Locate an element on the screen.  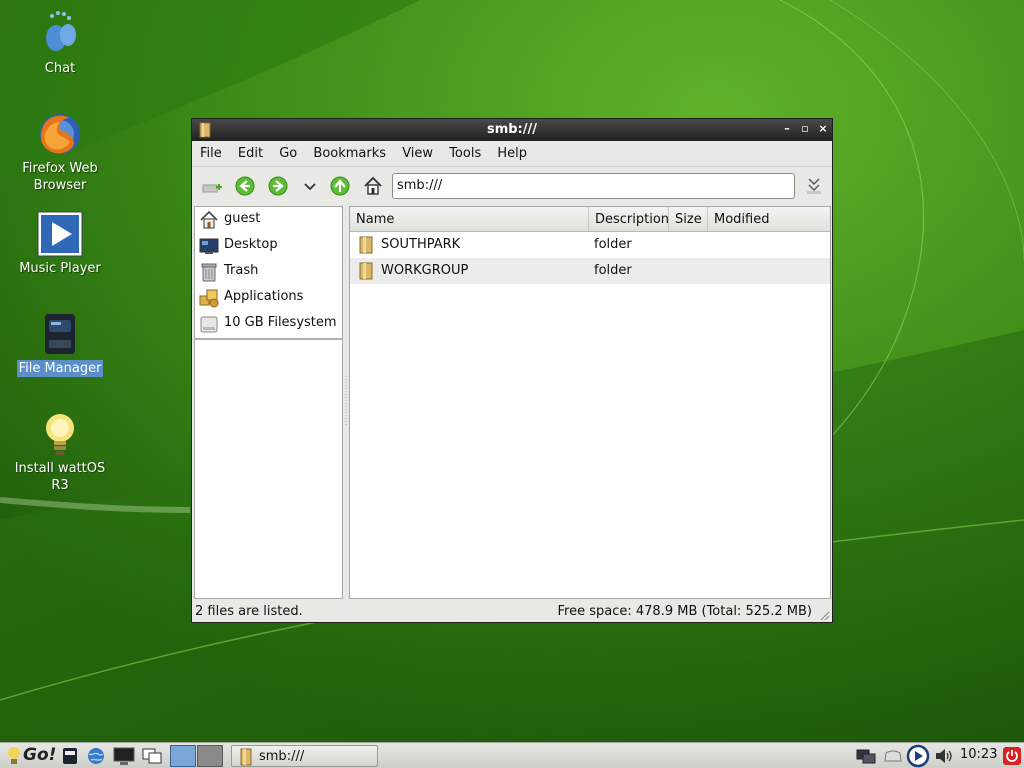
menu-bookmarks: Bookmarks is located at coordinates (349, 154).